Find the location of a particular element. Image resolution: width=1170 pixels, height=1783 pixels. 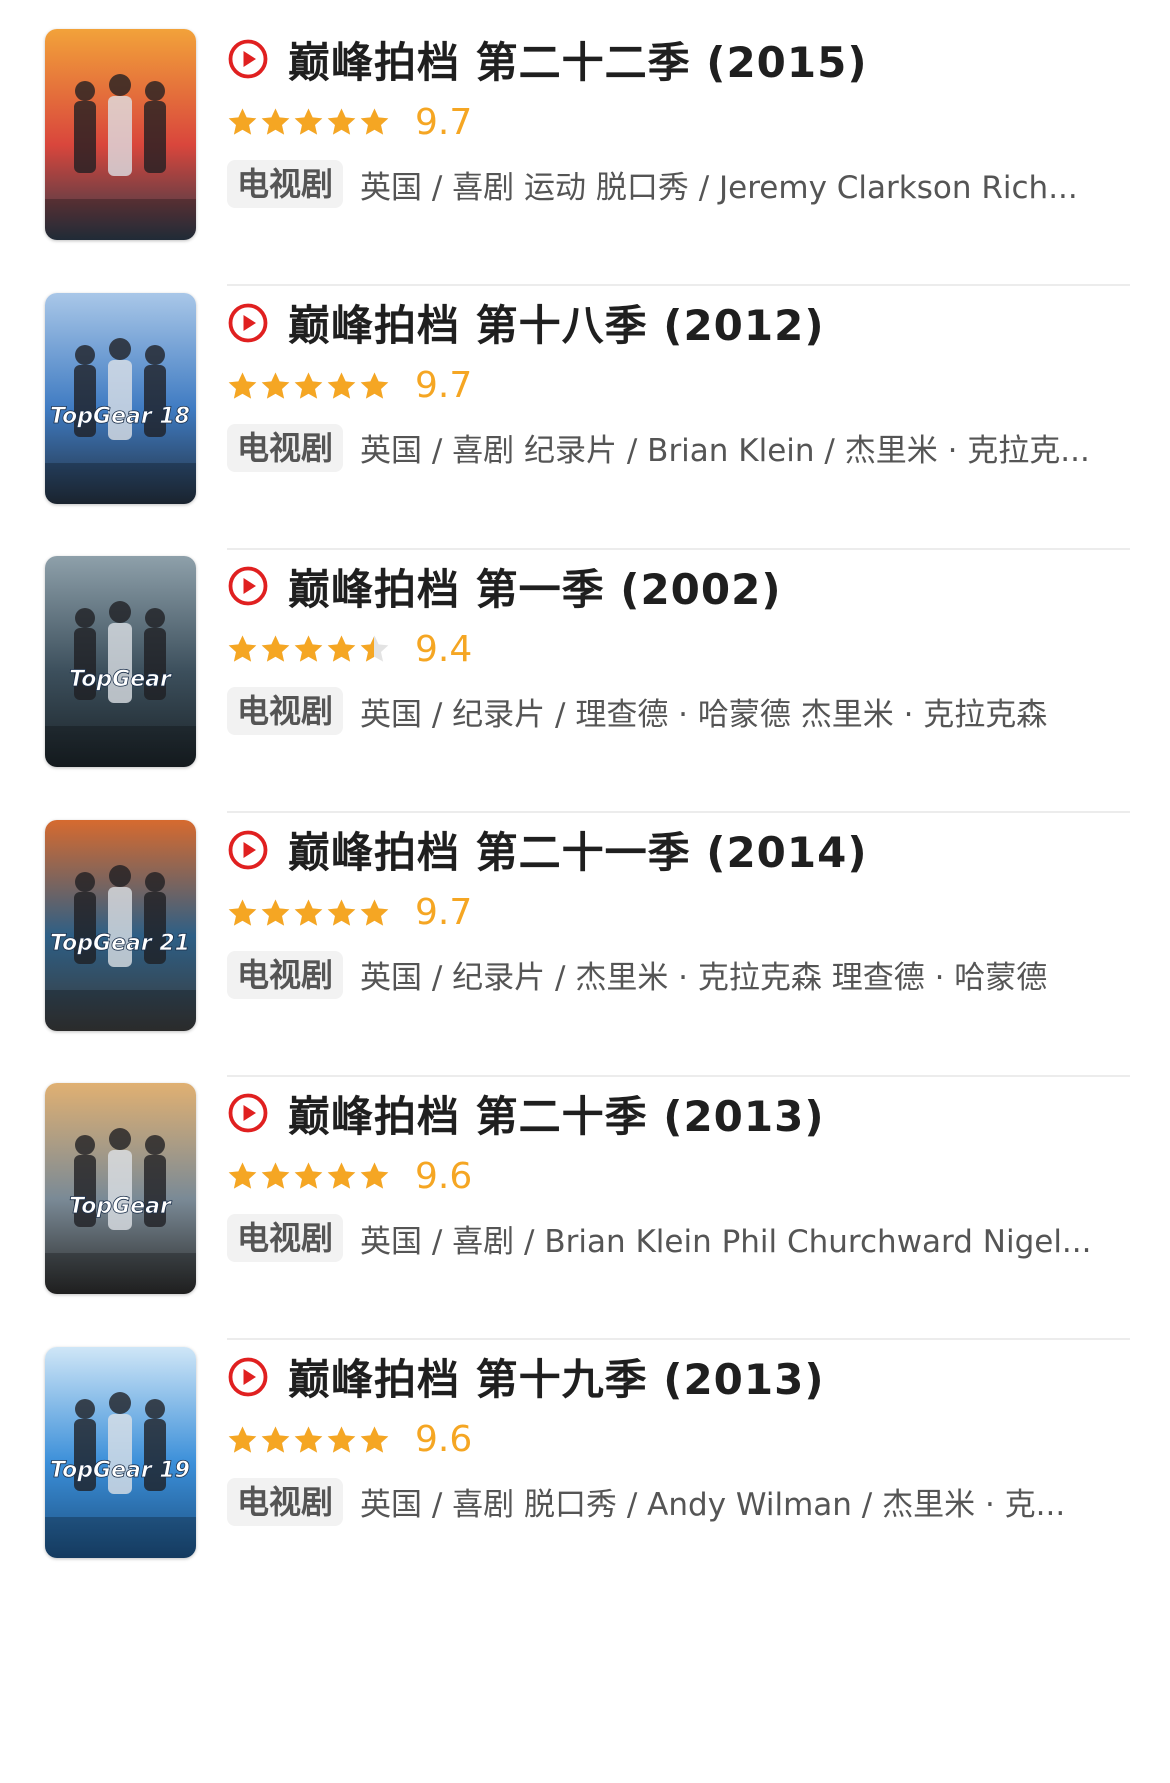

poster-logo-text: TopGear 18 is located at coordinates (120, 416).